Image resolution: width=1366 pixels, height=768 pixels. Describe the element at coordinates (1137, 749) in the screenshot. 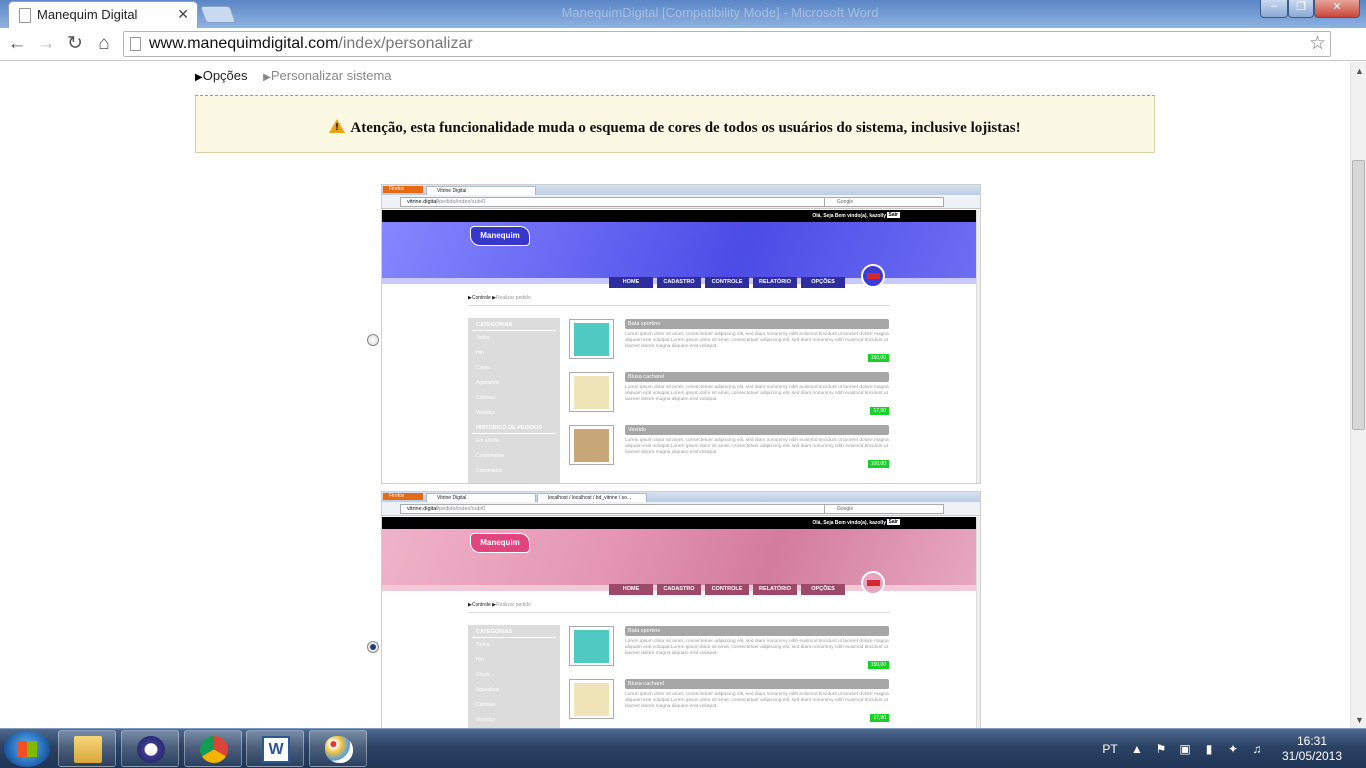

I see `show-hidden-icons: ▲` at that location.